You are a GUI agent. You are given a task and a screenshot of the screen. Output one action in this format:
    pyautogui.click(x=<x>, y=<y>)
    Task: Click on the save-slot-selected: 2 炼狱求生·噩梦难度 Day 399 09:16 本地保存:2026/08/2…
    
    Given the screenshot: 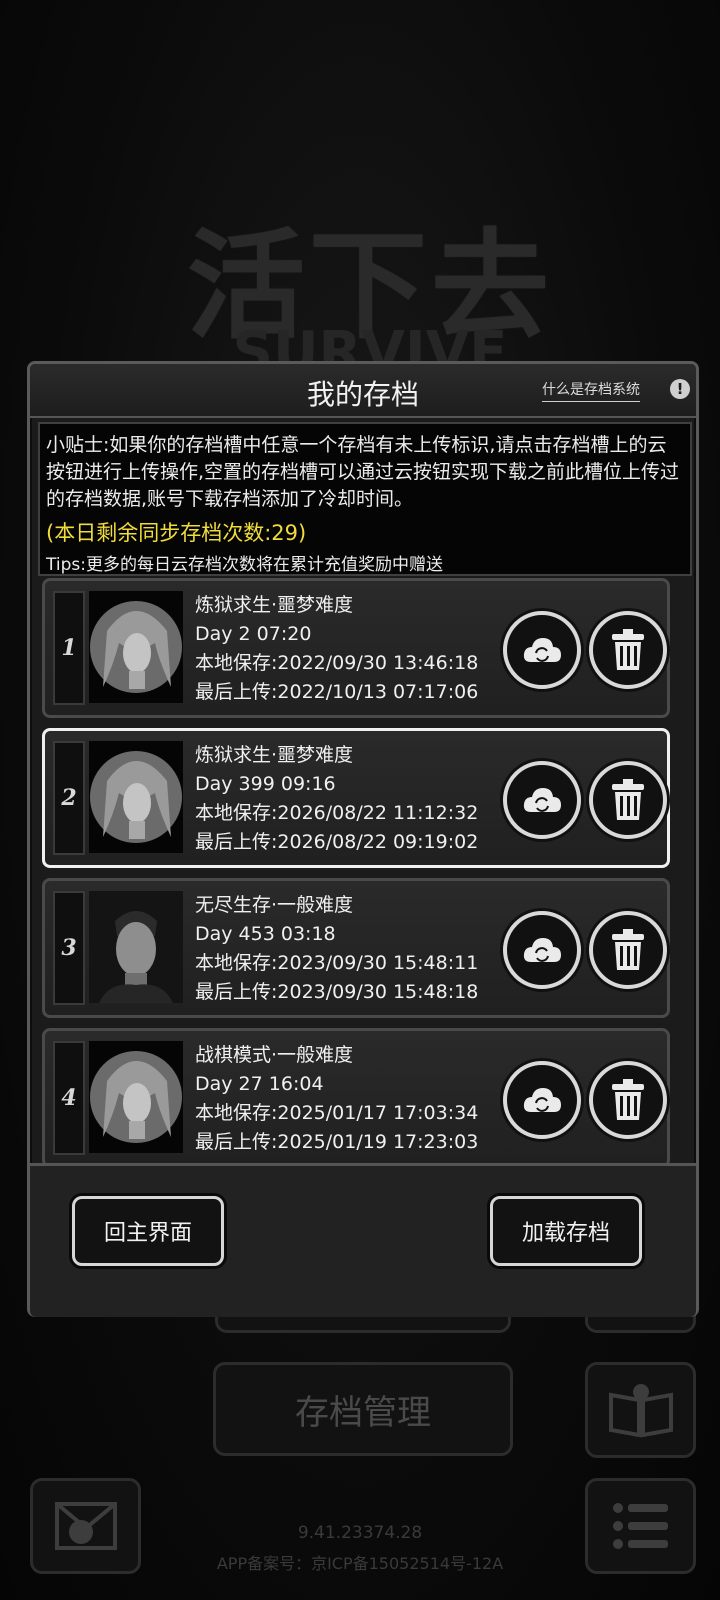 What is the action you would take?
    pyautogui.click(x=356, y=798)
    